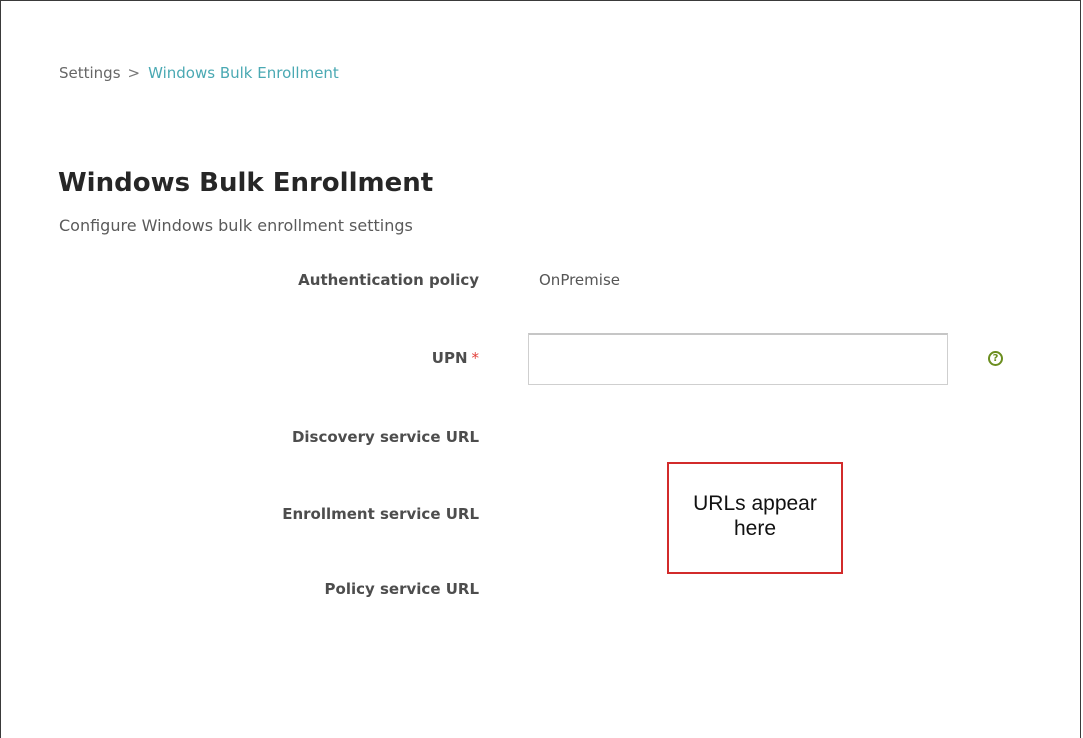  I want to click on breadcrumb: Settings > Windows Bulk Enrollment, so click(199, 73).